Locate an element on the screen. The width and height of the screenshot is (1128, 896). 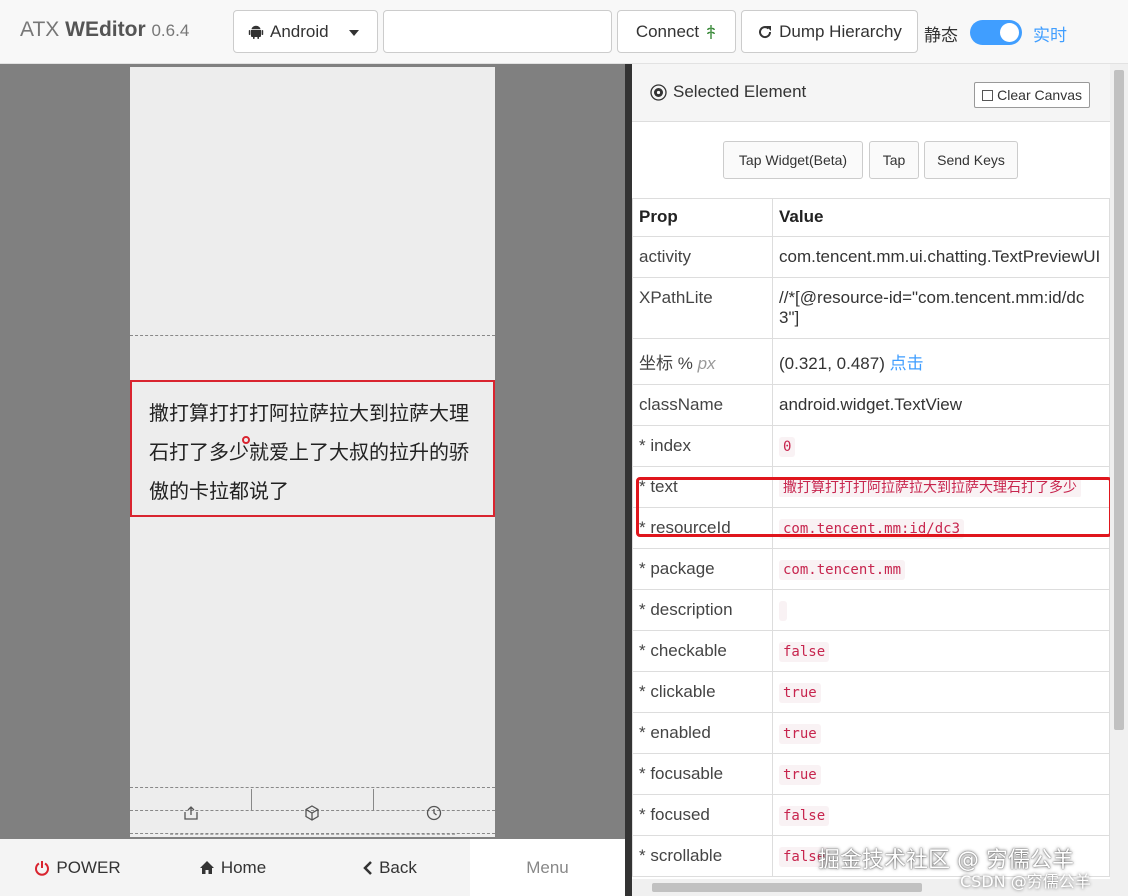
table-header-row: Prop Value is located at coordinates (871, 217).